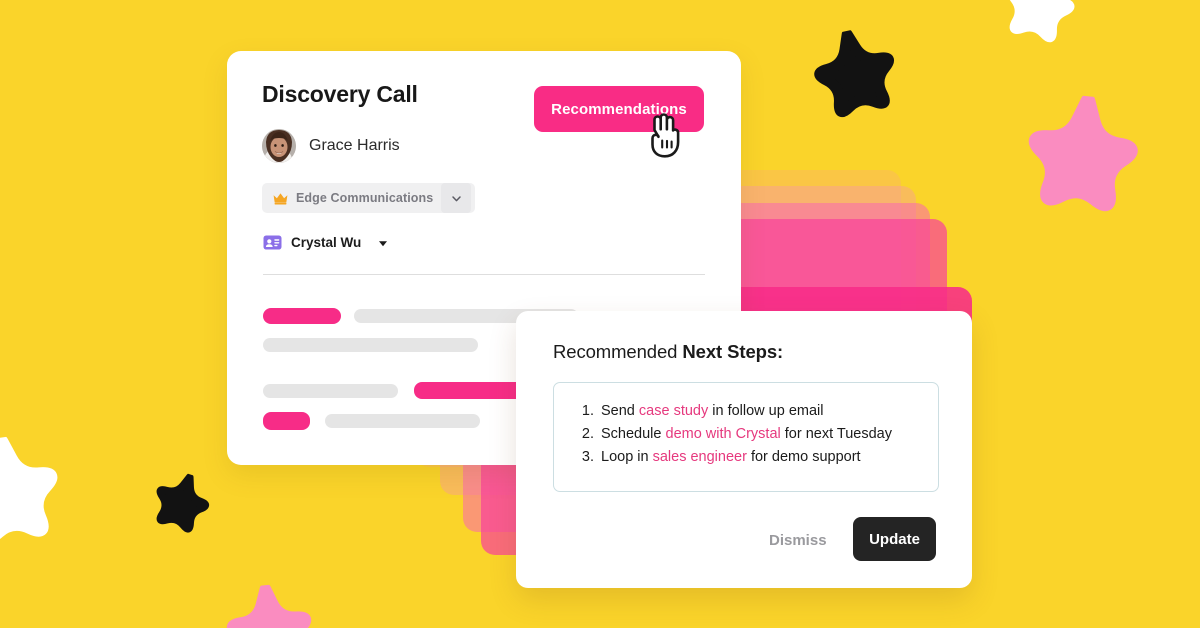  What do you see at coordinates (484, 274) in the screenshot?
I see `section-divider` at bounding box center [484, 274].